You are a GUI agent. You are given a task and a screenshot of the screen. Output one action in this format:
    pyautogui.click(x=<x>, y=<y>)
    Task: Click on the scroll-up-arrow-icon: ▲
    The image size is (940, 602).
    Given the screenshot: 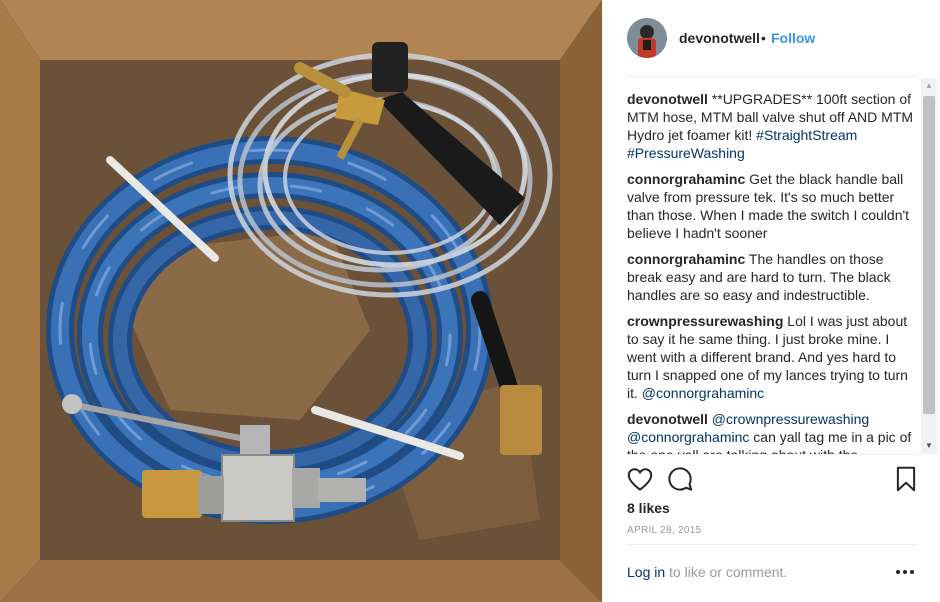 What is the action you would take?
    pyautogui.click(x=929, y=86)
    